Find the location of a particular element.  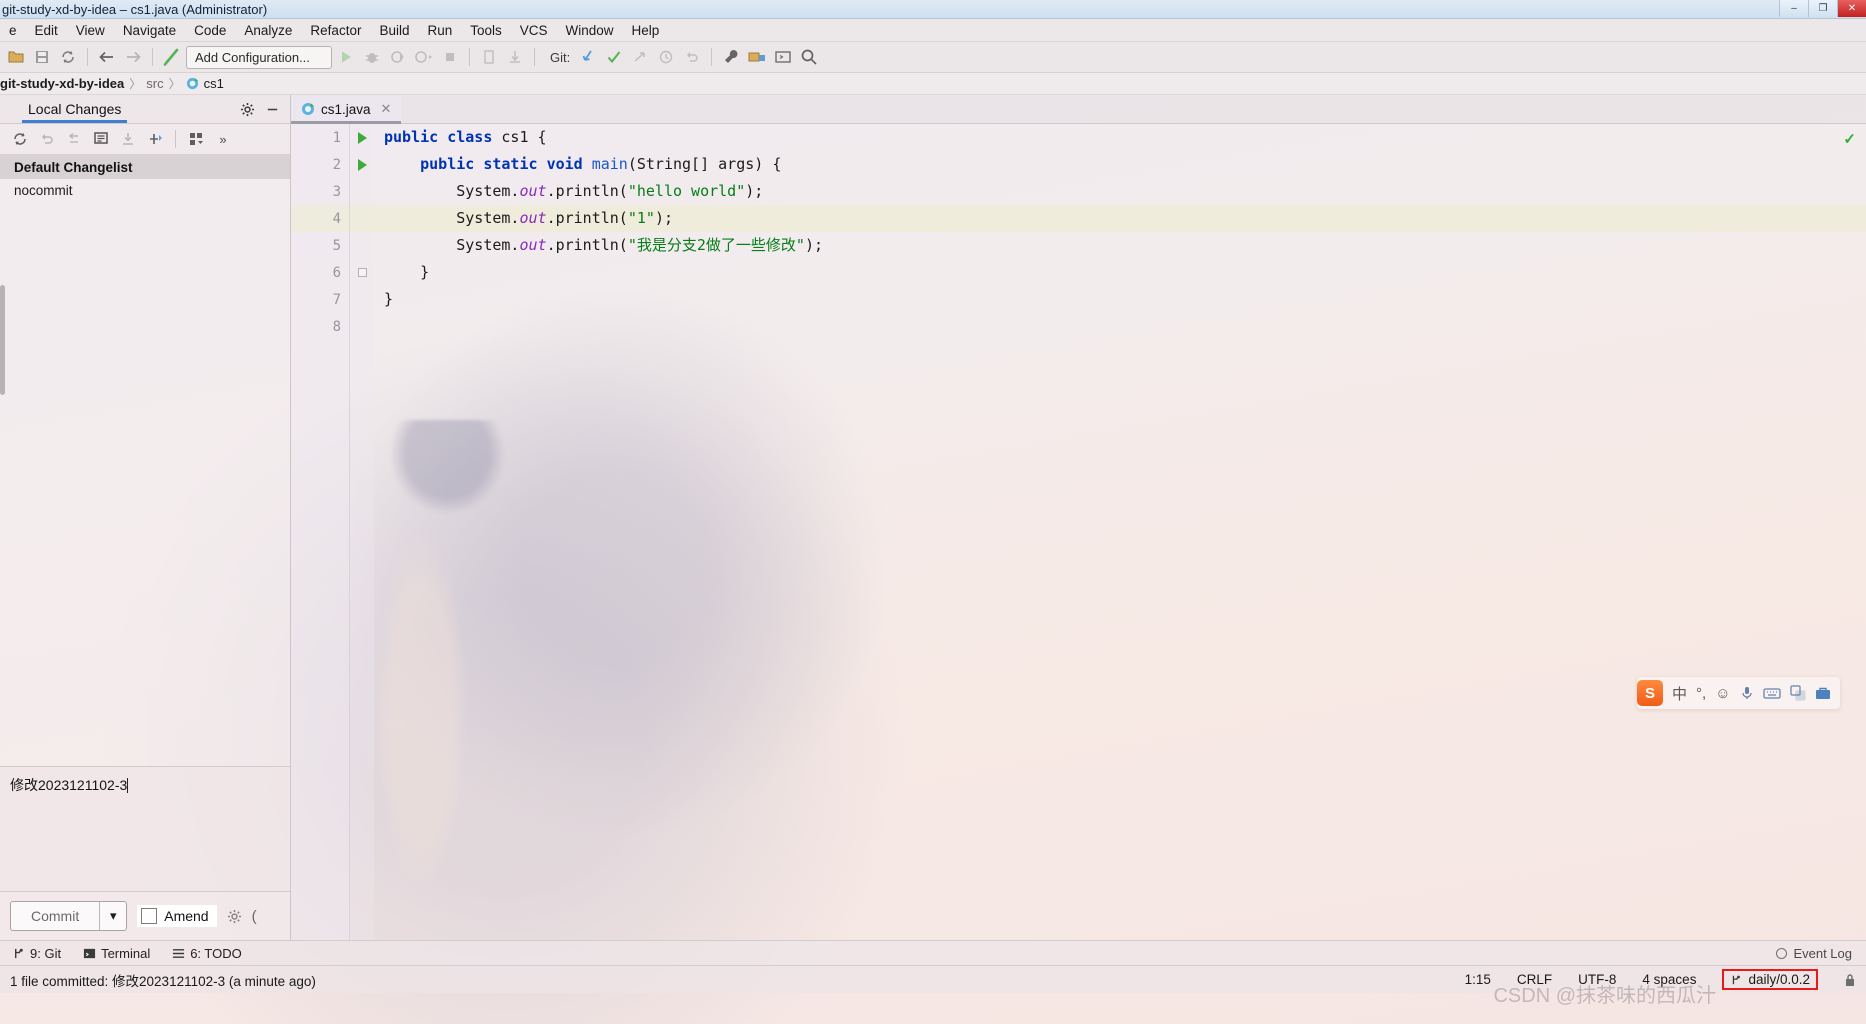

editor-vertical-scrollbar is located at coordinates (1860, 532).